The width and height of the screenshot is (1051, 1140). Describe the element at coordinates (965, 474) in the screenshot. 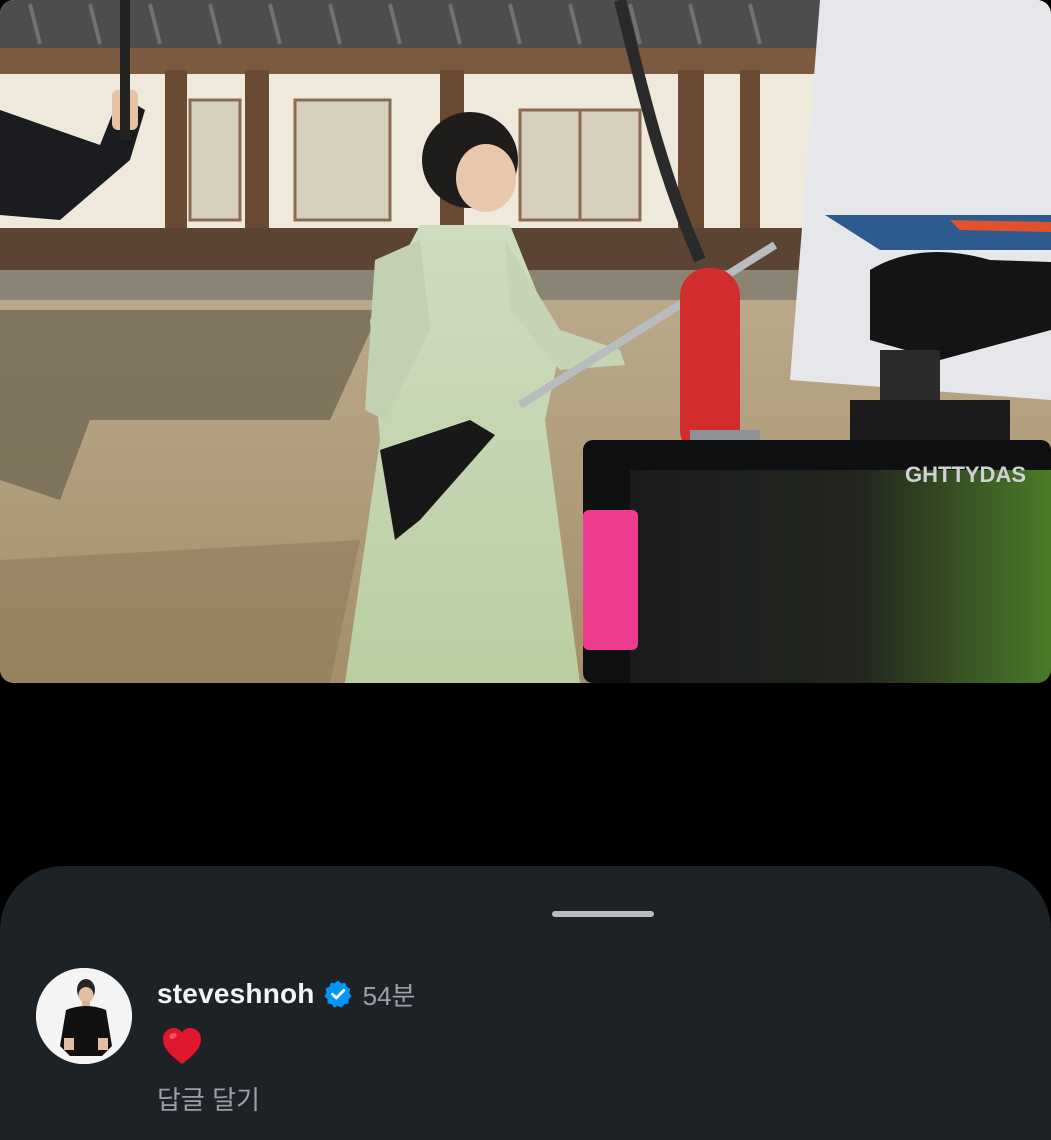

I see `monitor-brand: GHTTYDAS` at that location.